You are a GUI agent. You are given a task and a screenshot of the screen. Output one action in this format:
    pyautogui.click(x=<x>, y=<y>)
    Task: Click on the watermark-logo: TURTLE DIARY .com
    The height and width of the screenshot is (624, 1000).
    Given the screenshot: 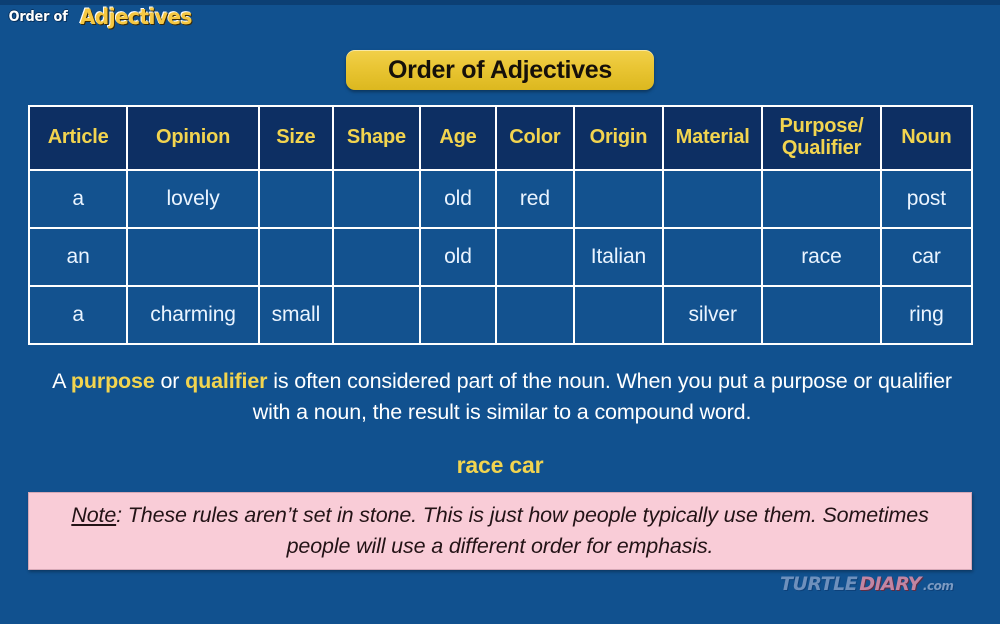 What is the action you would take?
    pyautogui.click(x=867, y=584)
    